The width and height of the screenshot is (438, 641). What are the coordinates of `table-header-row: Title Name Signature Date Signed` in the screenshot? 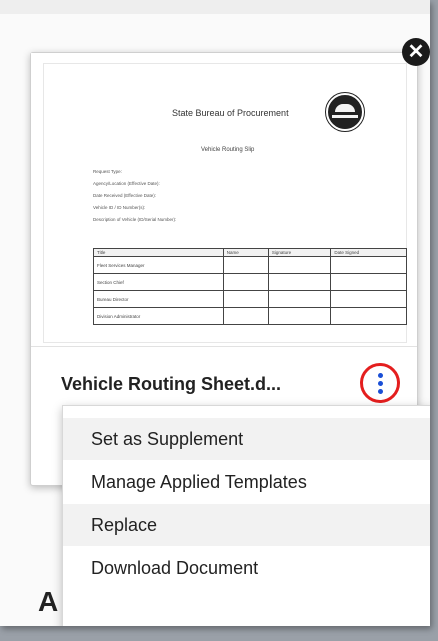 It's located at (250, 252).